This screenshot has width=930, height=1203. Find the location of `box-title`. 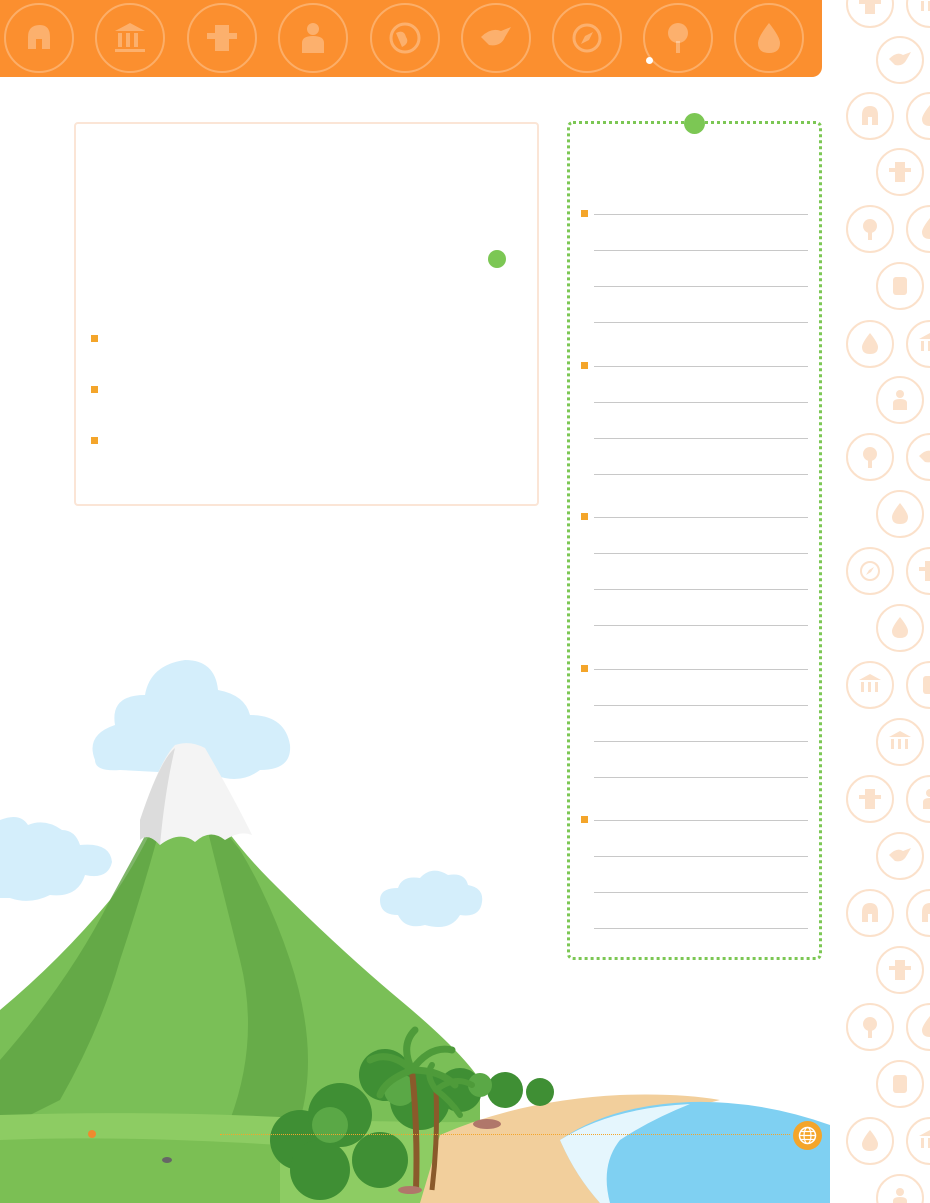

box-title is located at coordinates (304, 154).